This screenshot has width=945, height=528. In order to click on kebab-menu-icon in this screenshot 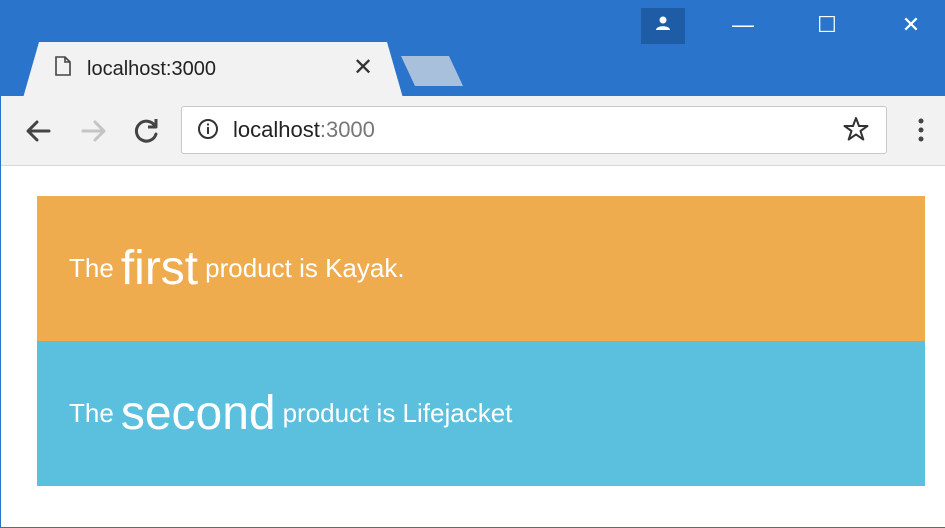, I will do `click(921, 130)`.